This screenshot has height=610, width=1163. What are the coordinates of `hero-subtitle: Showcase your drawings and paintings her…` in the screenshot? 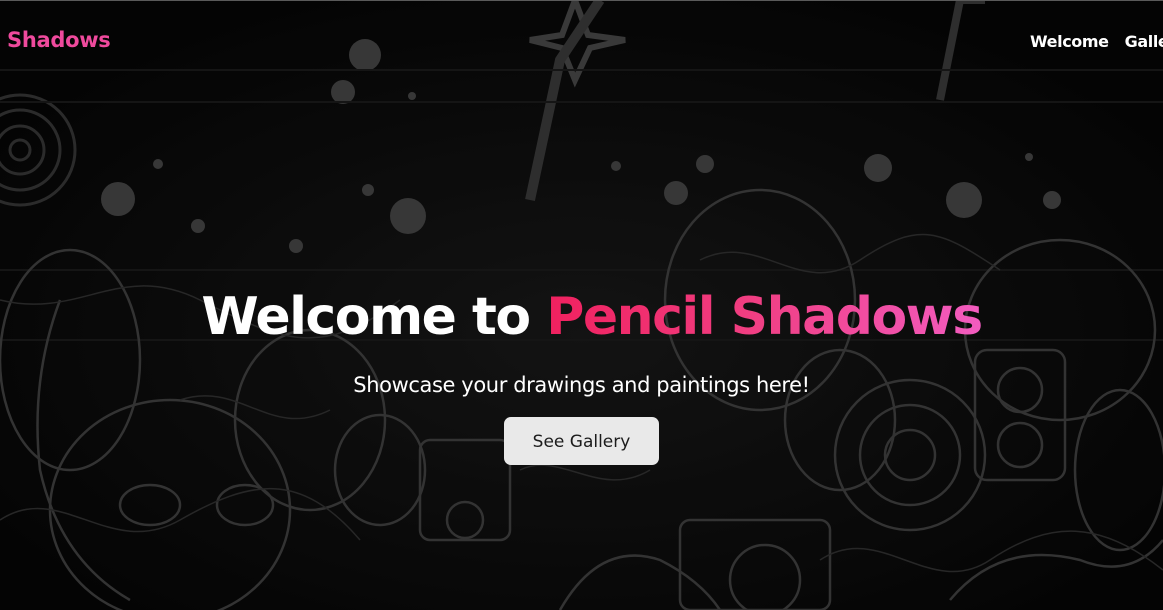 It's located at (581, 385).